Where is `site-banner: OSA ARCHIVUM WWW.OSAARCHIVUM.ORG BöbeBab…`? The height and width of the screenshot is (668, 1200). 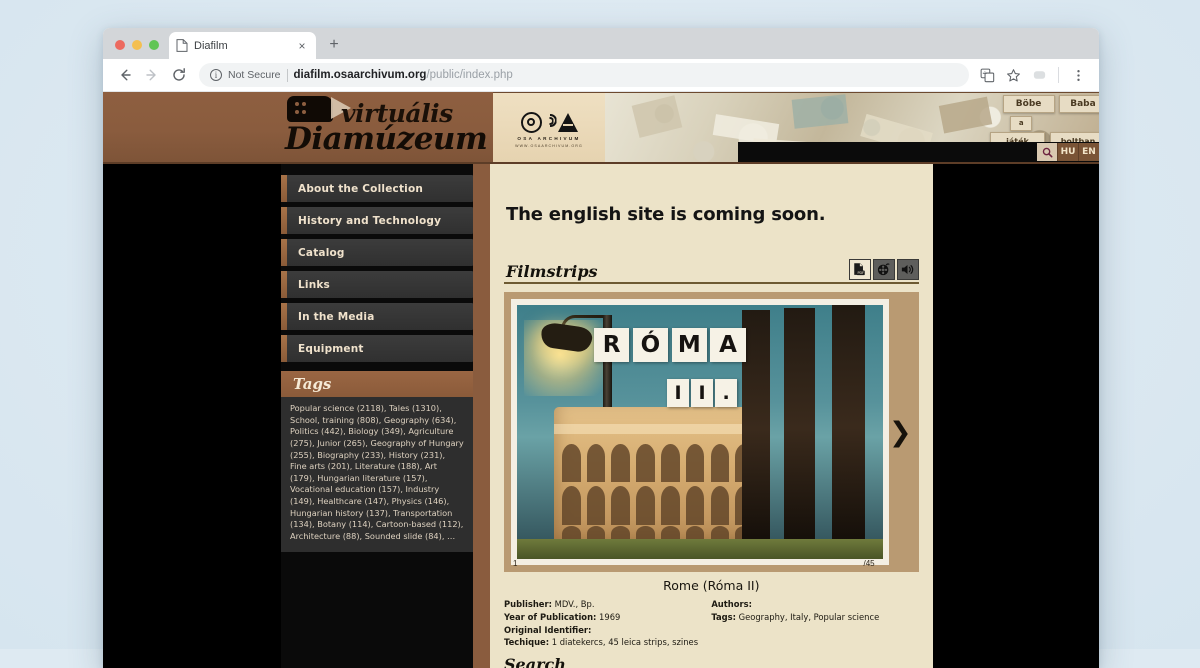
site-banner: OSA ARCHIVUM WWW.OSAARCHIVUM.ORG BöbeBab… is located at coordinates (796, 127).